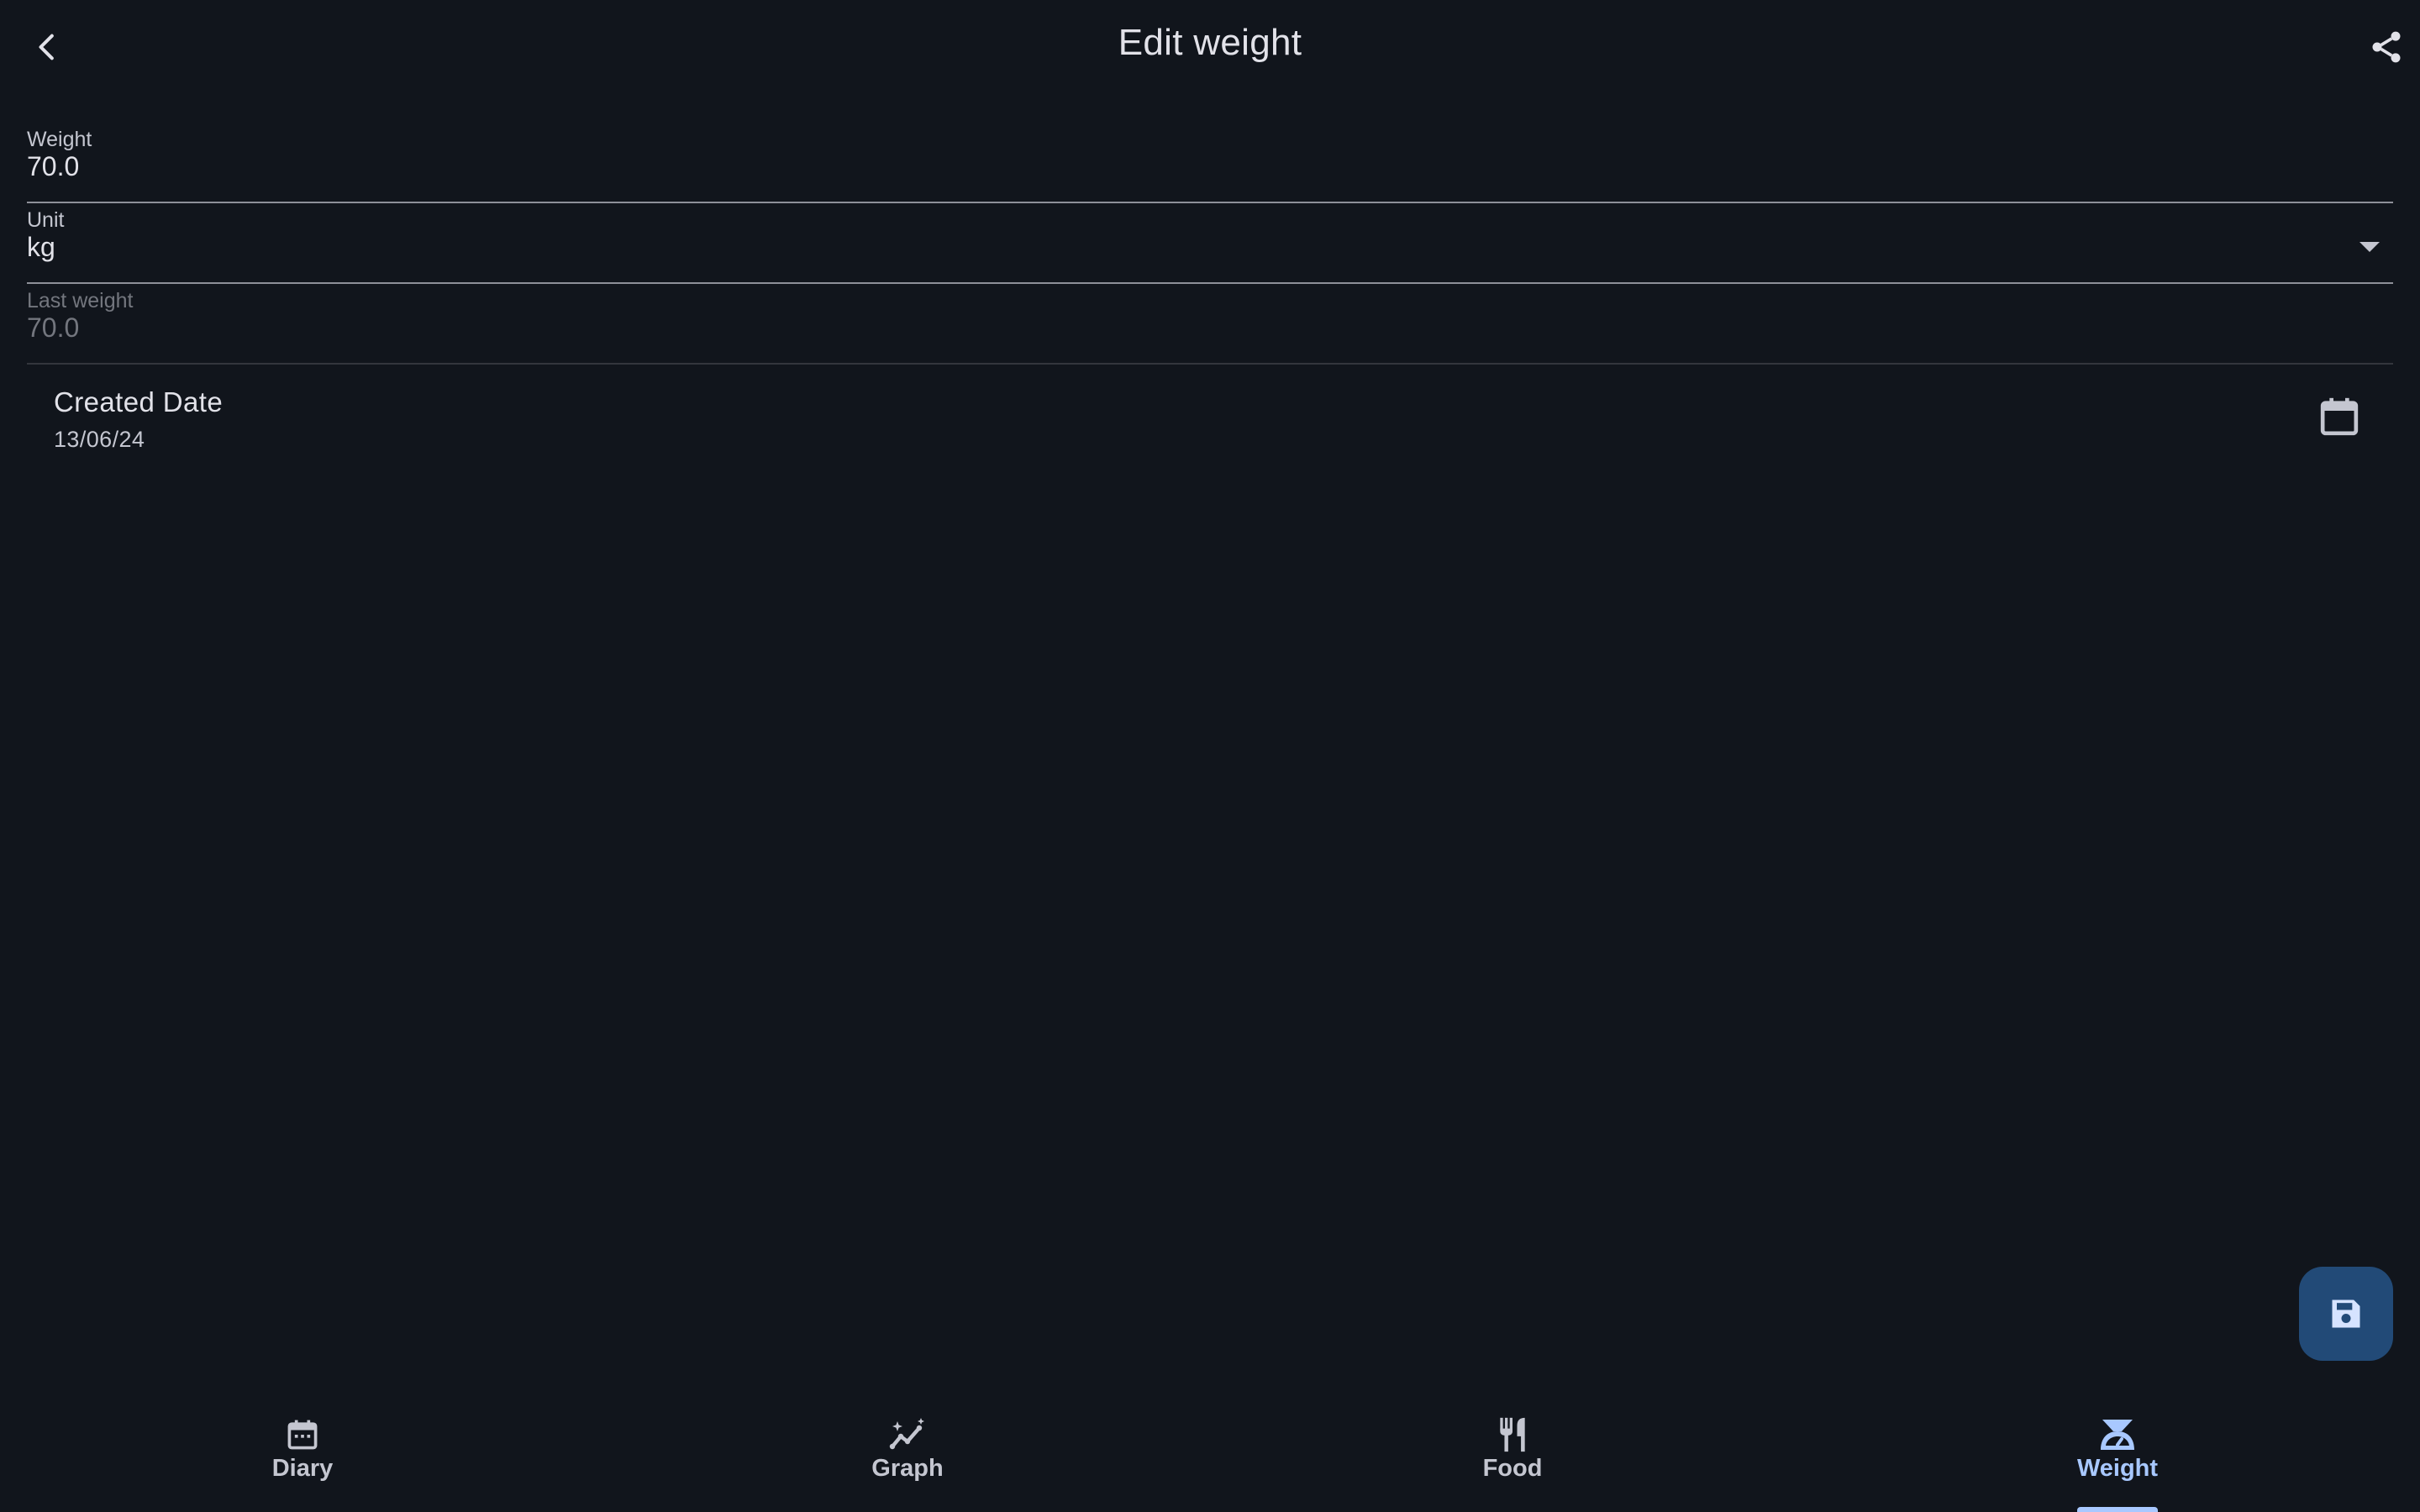  I want to click on nav-item-graph: Graph, so click(907, 1445).